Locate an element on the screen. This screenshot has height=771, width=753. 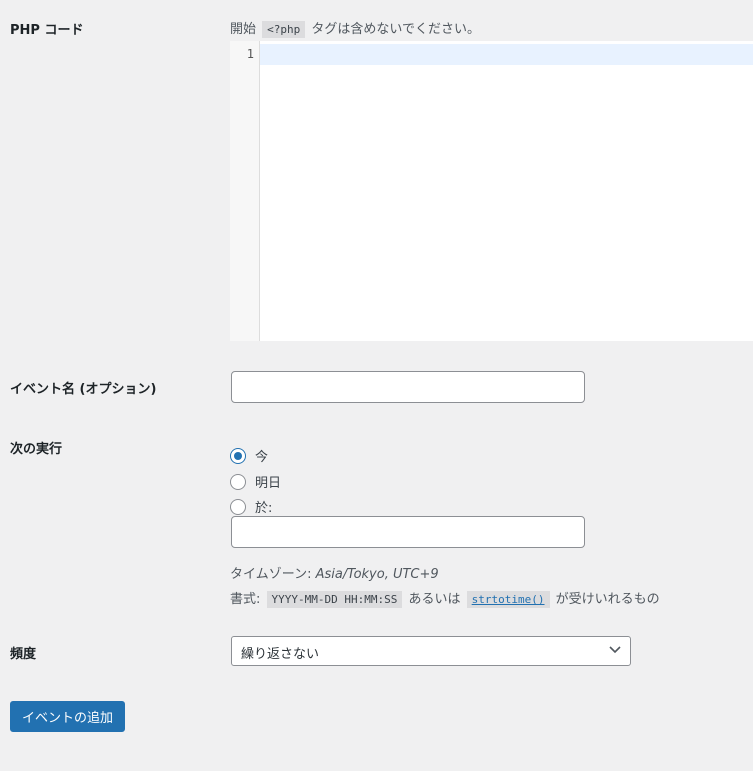
strtotime-link: strtotime() is located at coordinates (508, 599).